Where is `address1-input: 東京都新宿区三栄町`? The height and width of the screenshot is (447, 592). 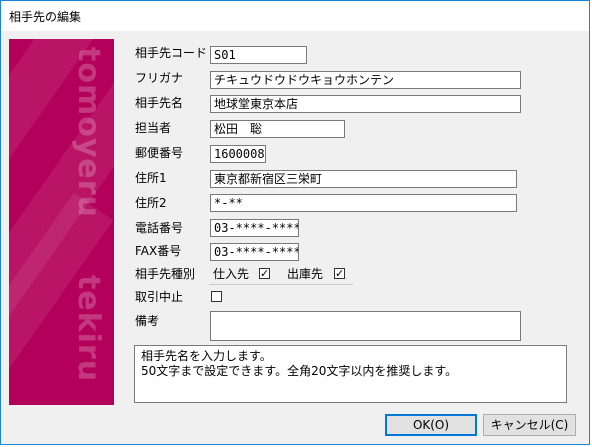
address1-input: 東京都新宿区三栄町 is located at coordinates (363, 179).